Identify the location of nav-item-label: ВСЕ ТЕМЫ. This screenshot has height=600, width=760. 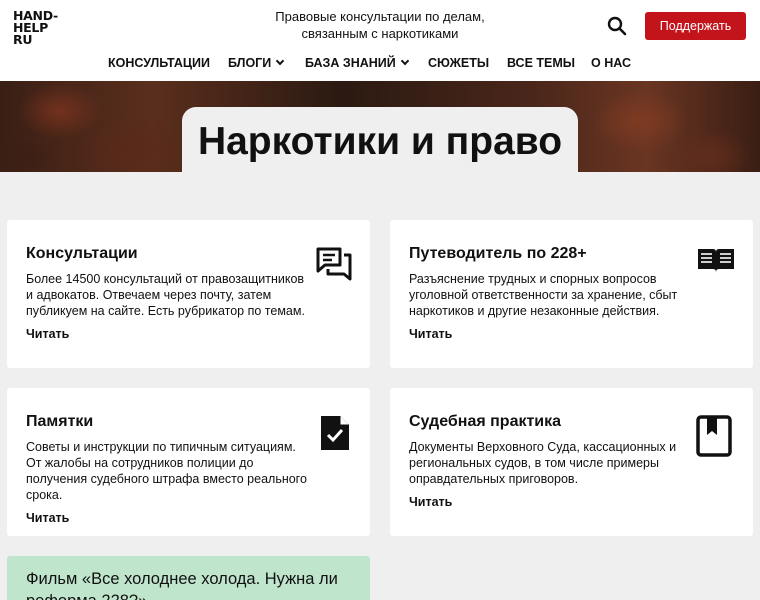
(541, 63).